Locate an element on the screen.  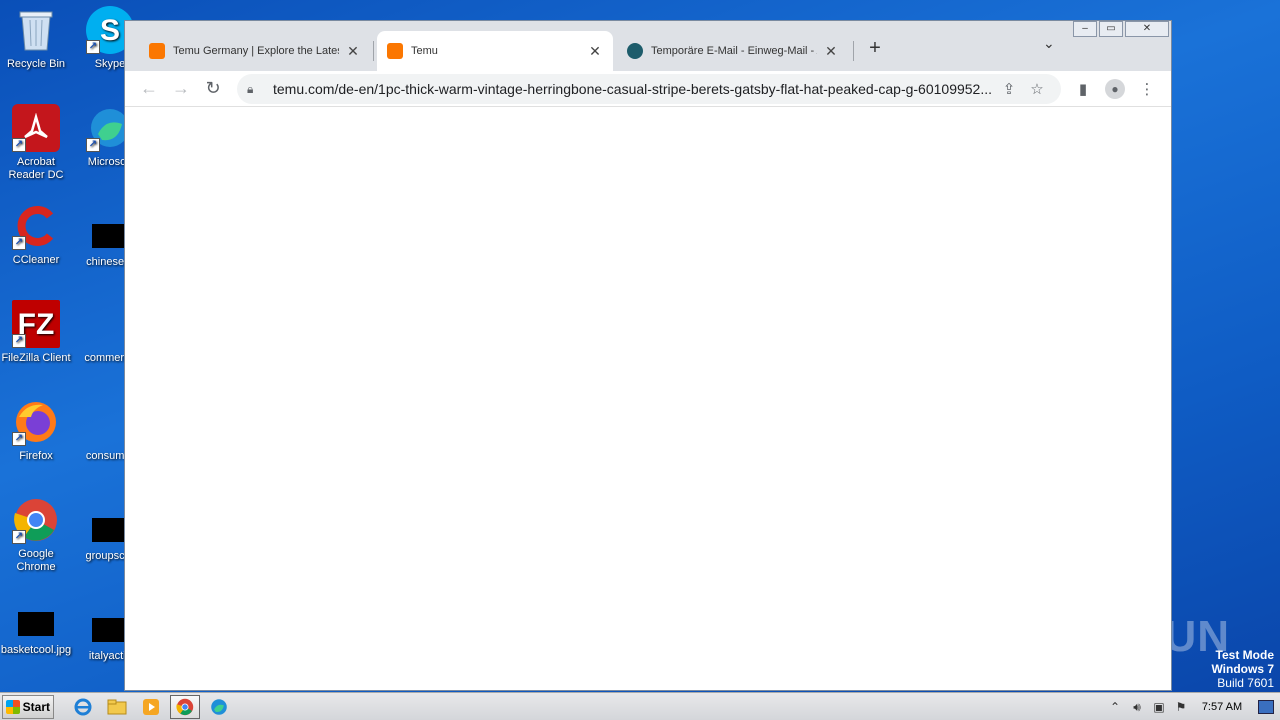
folder-icon is located at coordinates (117, 706).